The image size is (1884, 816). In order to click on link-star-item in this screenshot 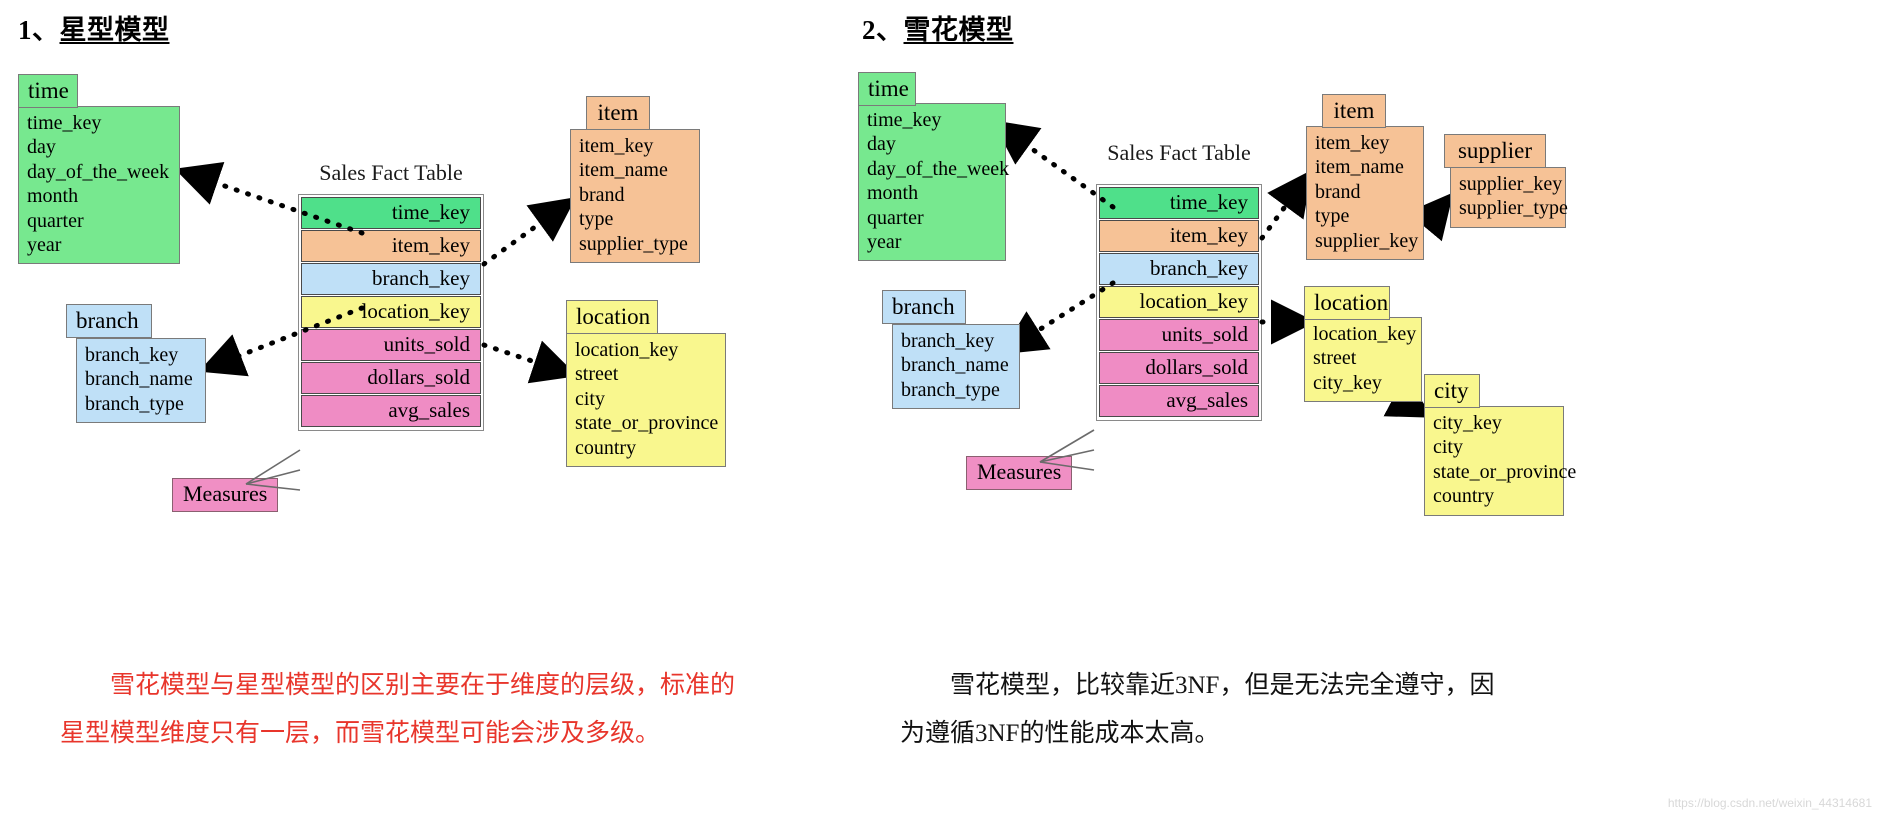, I will do `click(529, 232)`.